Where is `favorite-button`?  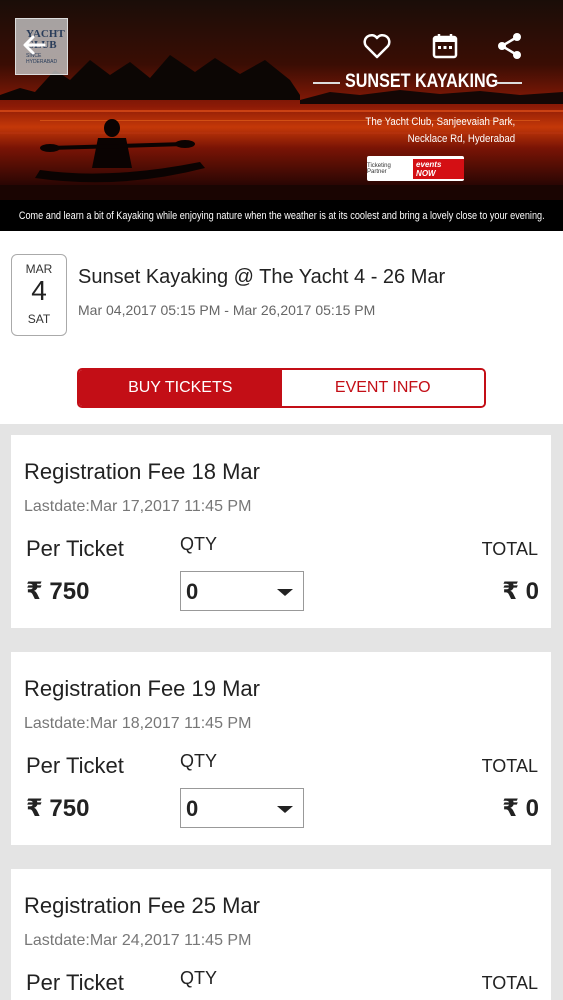 favorite-button is located at coordinates (377, 48).